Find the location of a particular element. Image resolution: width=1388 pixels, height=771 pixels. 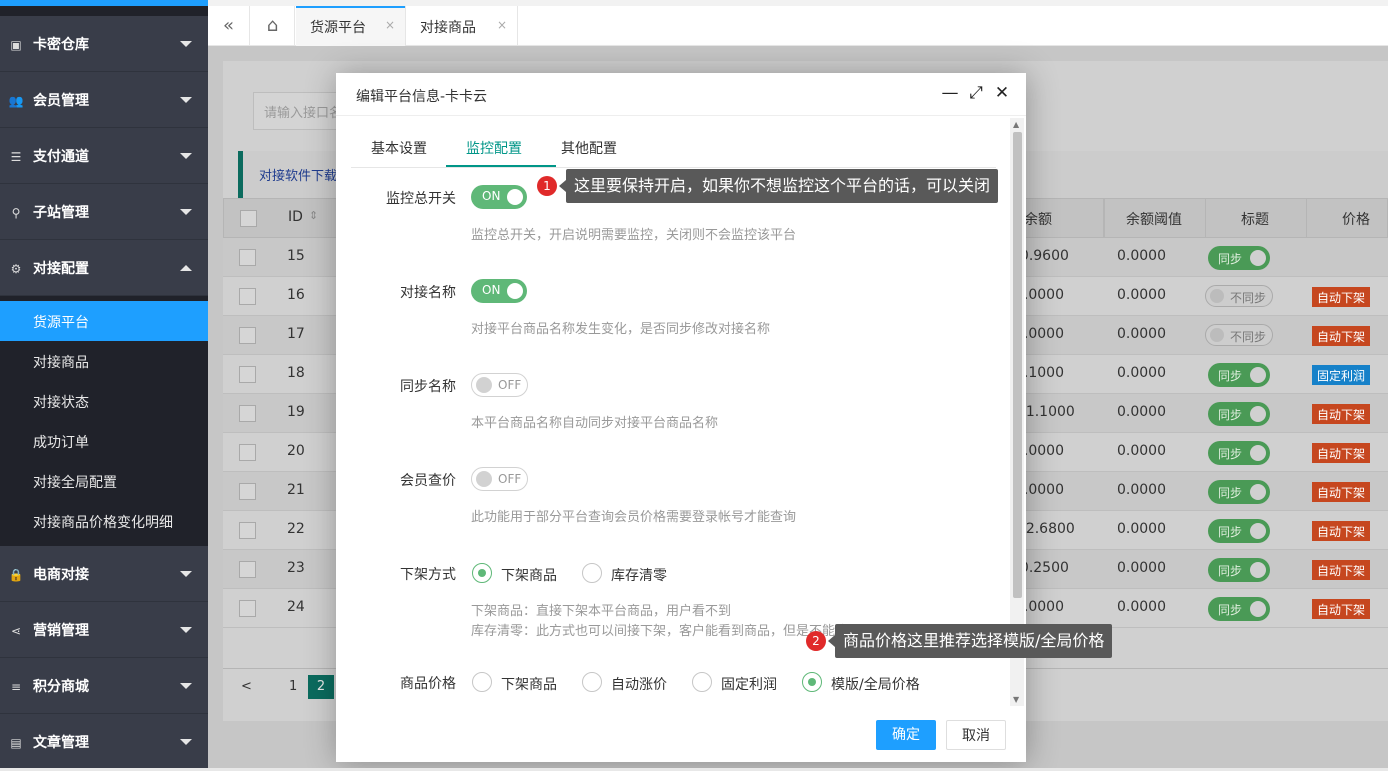

tab-other-config: 其他配置 is located at coordinates (589, 148).